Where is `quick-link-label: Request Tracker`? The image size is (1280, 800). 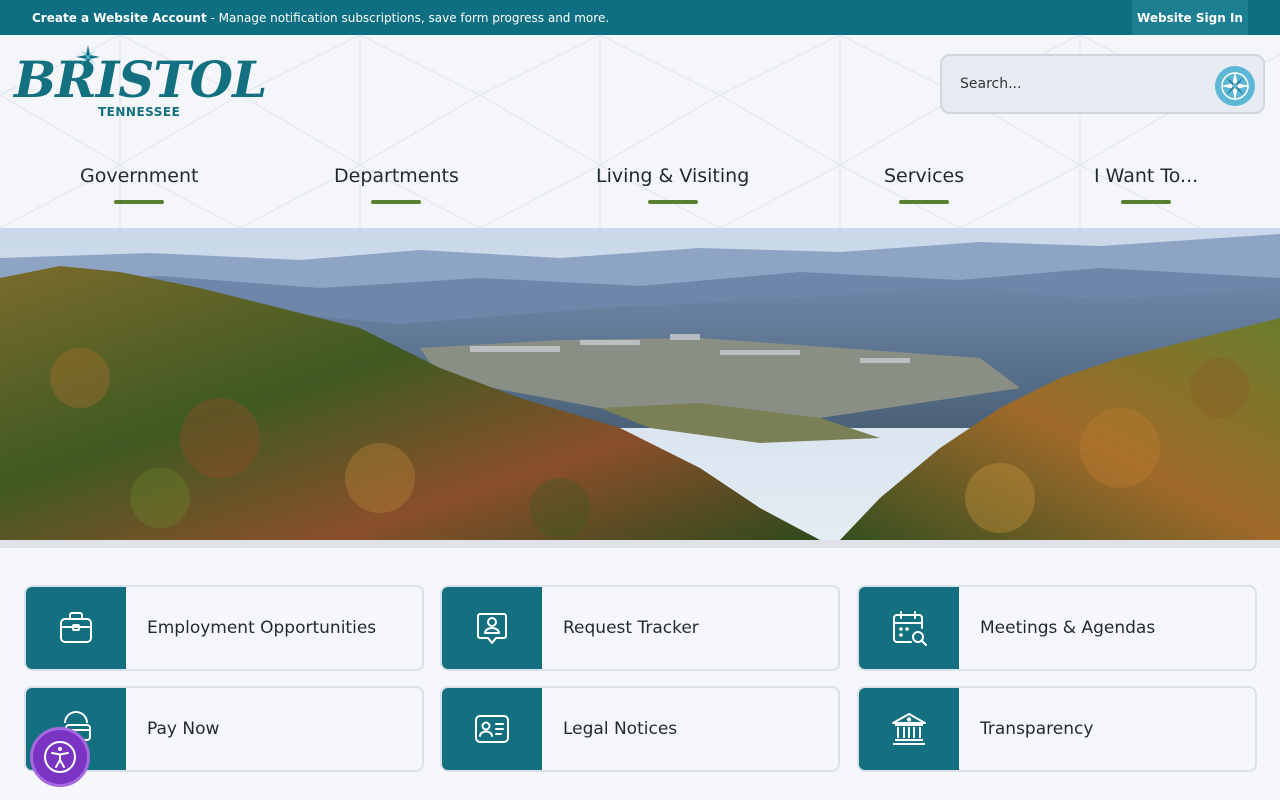 quick-link-label: Request Tracker is located at coordinates (631, 628).